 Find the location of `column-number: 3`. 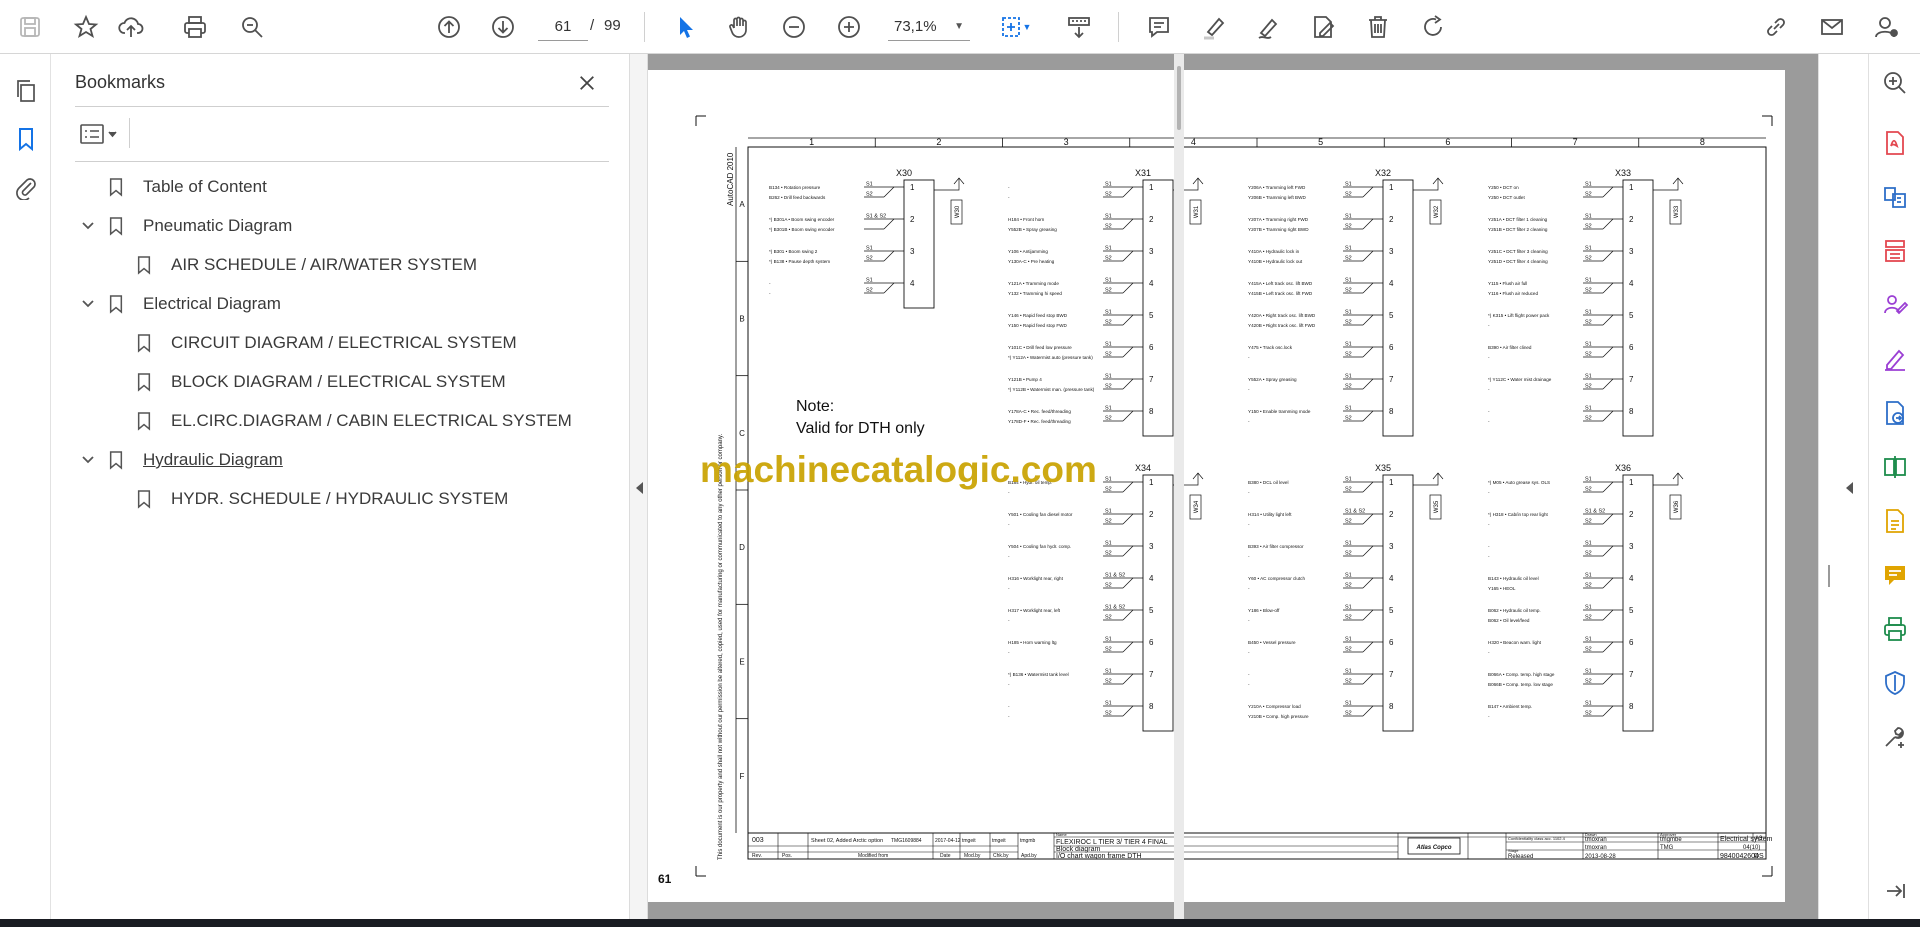

column-number: 3 is located at coordinates (1066, 142).